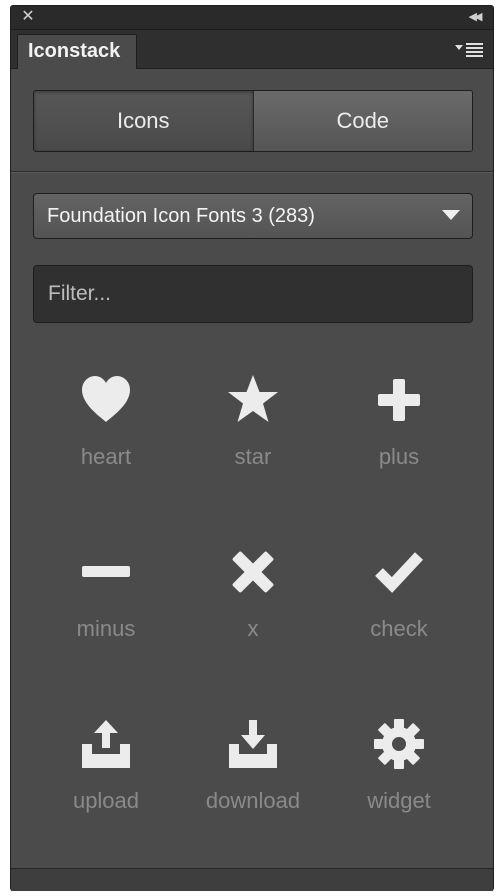 This screenshot has width=504, height=896. Describe the element at coordinates (399, 456) in the screenshot. I see `icon-label: plus` at that location.